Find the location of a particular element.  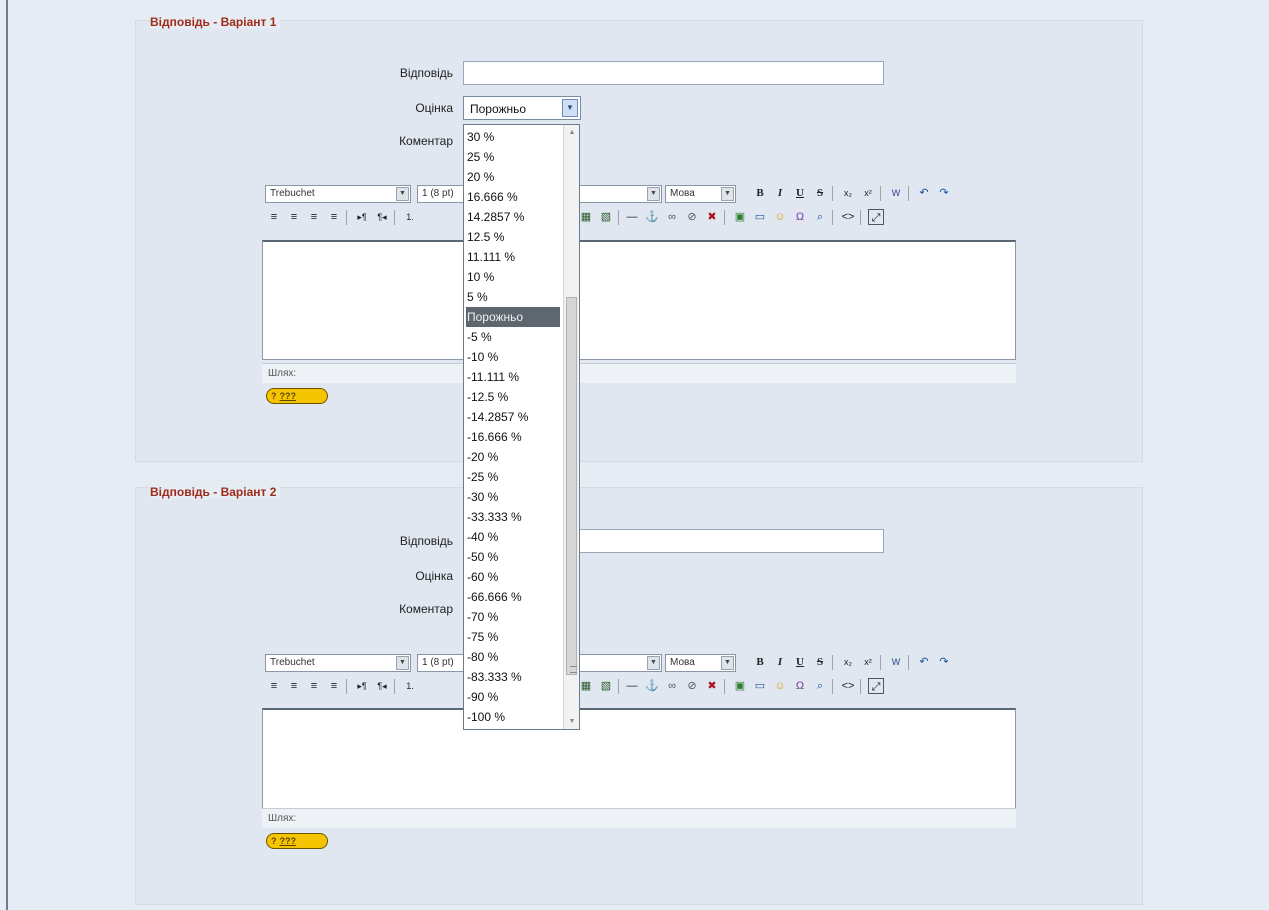

grade-option: 20 % is located at coordinates (480, 177).